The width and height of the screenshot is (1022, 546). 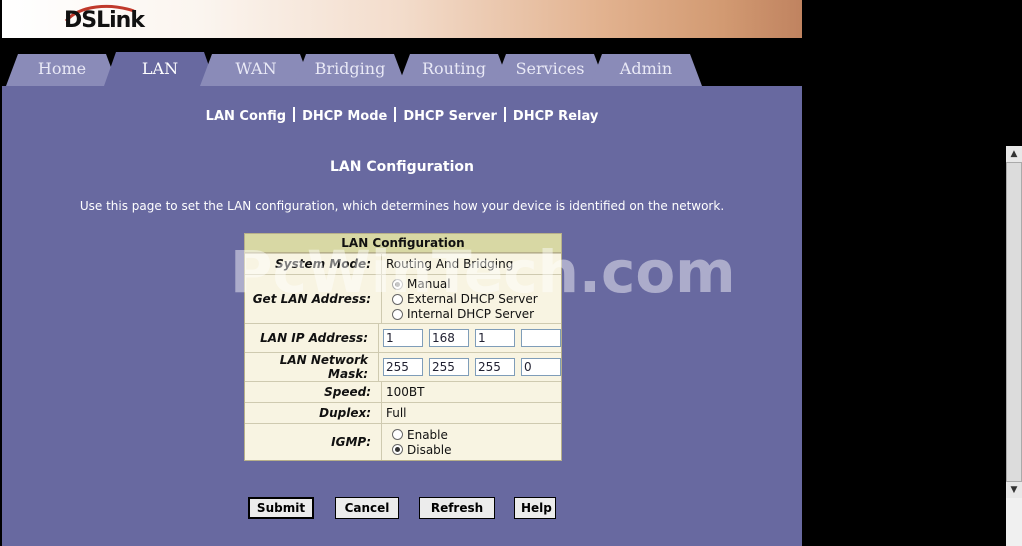 I want to click on radio-igmp-enable: Enable, so click(x=419, y=435).